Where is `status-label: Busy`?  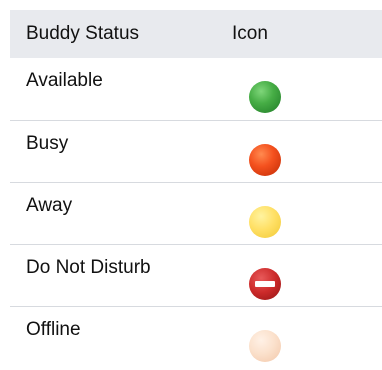
status-label: Busy is located at coordinates (47, 143).